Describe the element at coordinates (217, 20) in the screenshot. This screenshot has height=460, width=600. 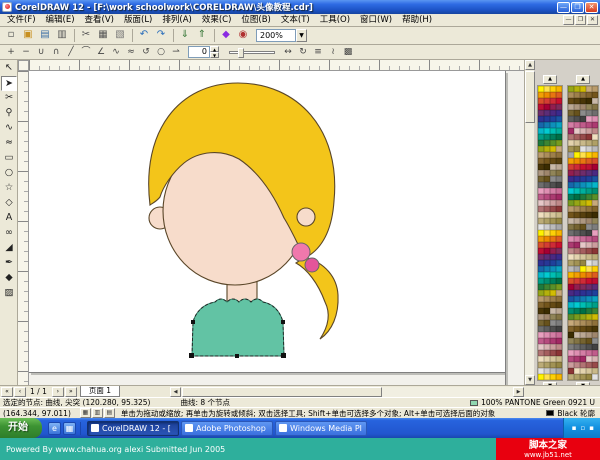
I see `menu-item: 效果(C)` at that location.